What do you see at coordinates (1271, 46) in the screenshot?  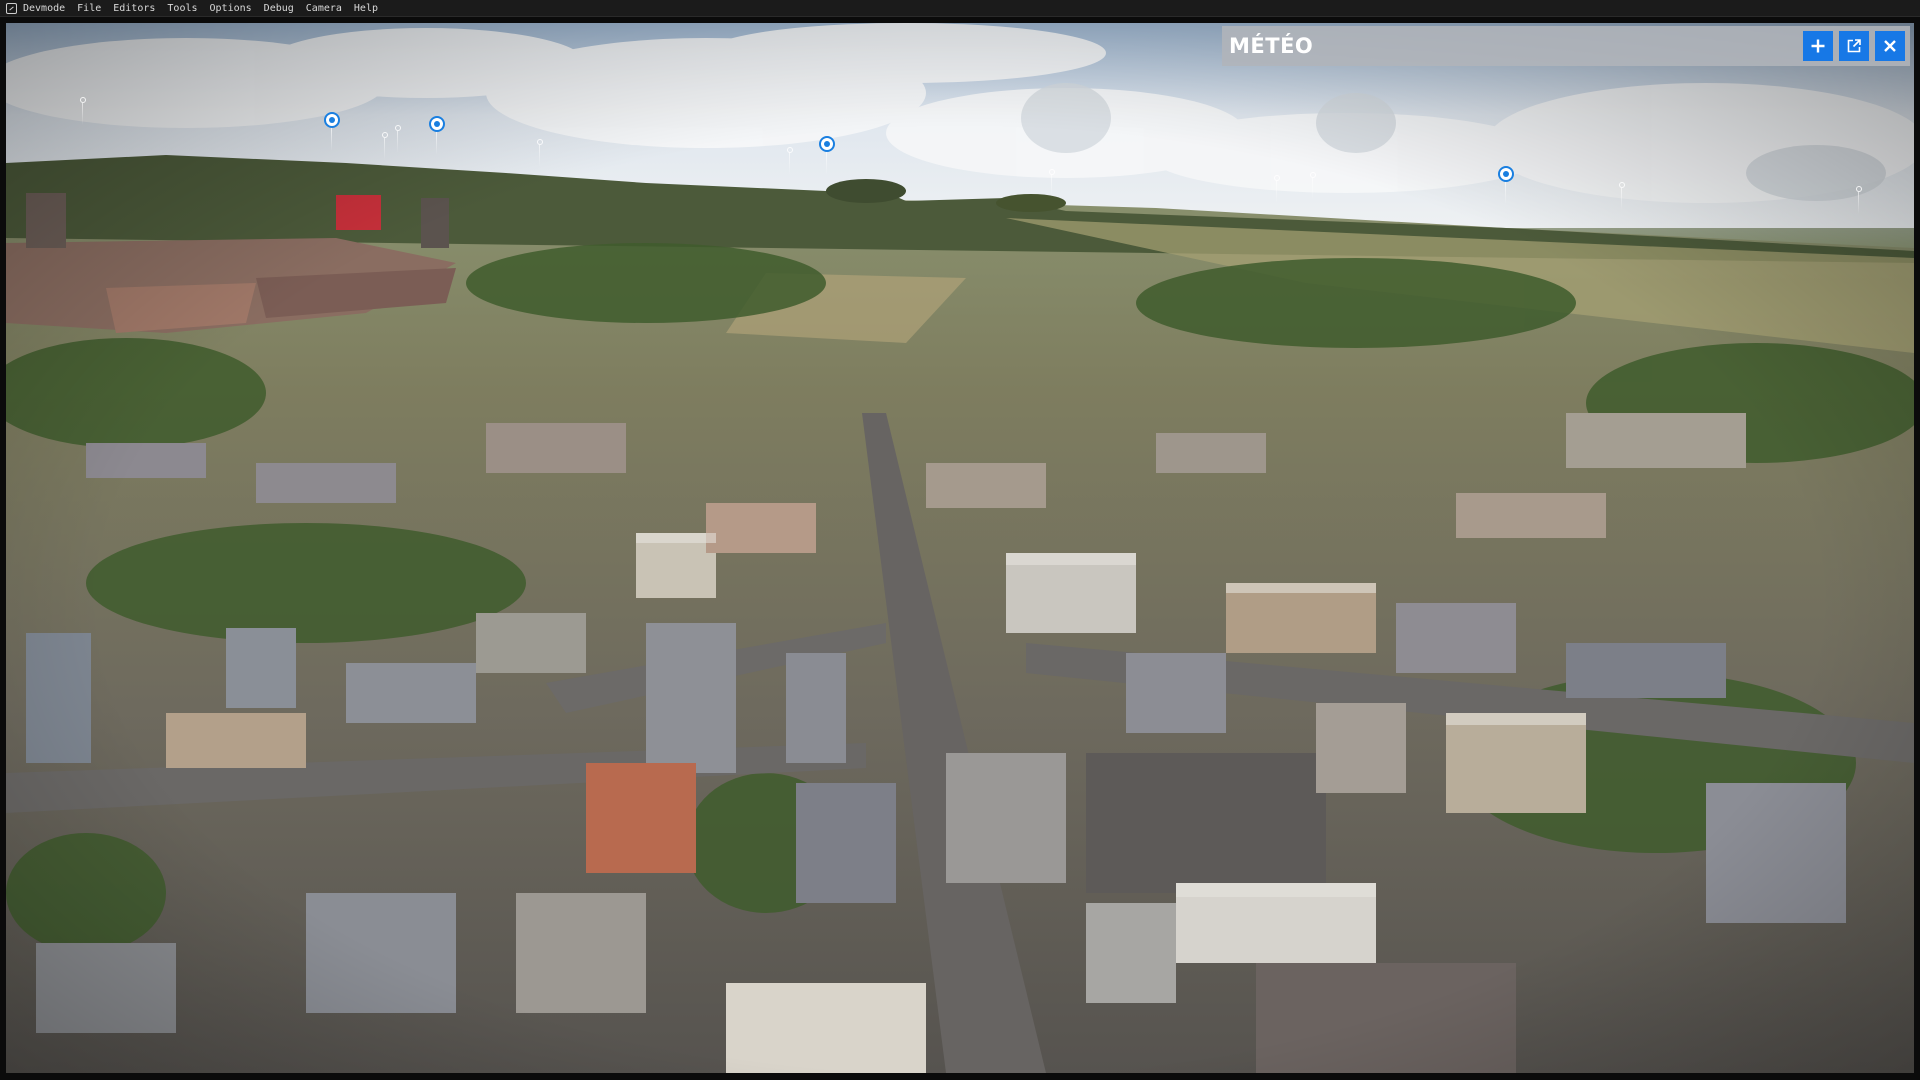 I see `weather-panel-title: MÉTÉO` at bounding box center [1271, 46].